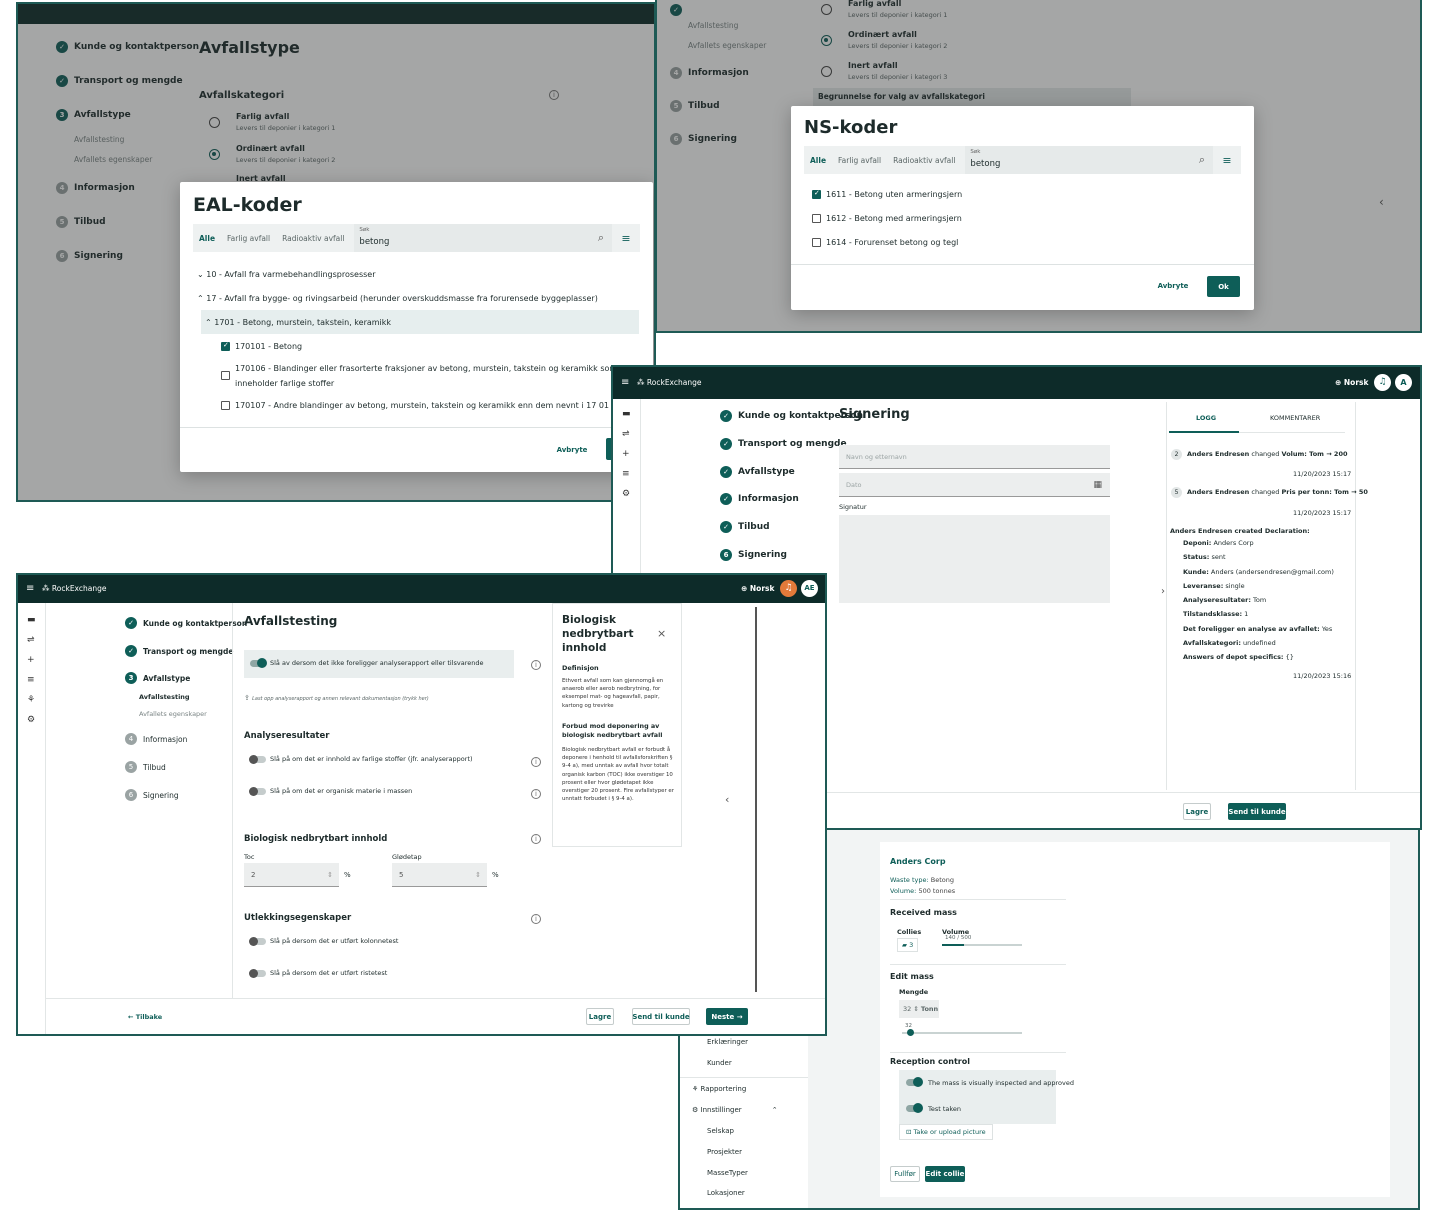  Describe the element at coordinates (1223, 286) in the screenshot. I see `ok-button: Ok` at that location.